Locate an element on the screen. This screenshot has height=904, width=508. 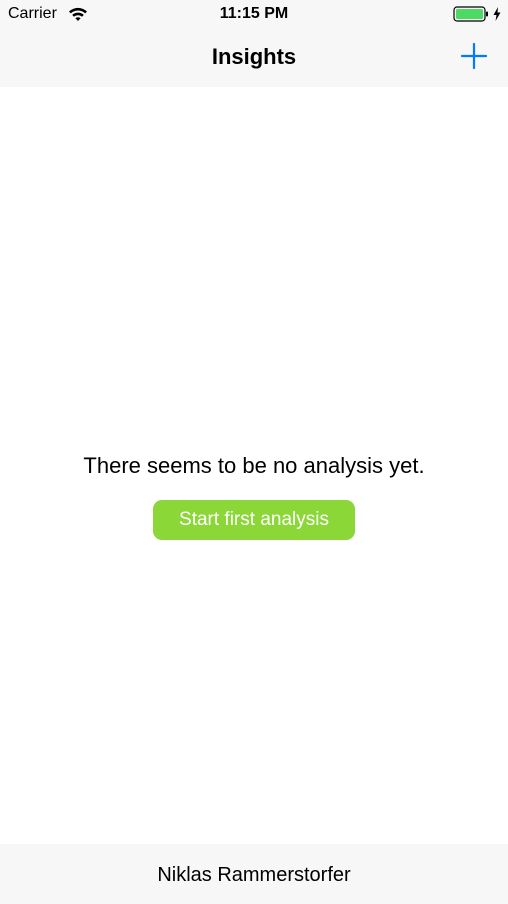
charging-bolt-icon is located at coordinates (497, 14).